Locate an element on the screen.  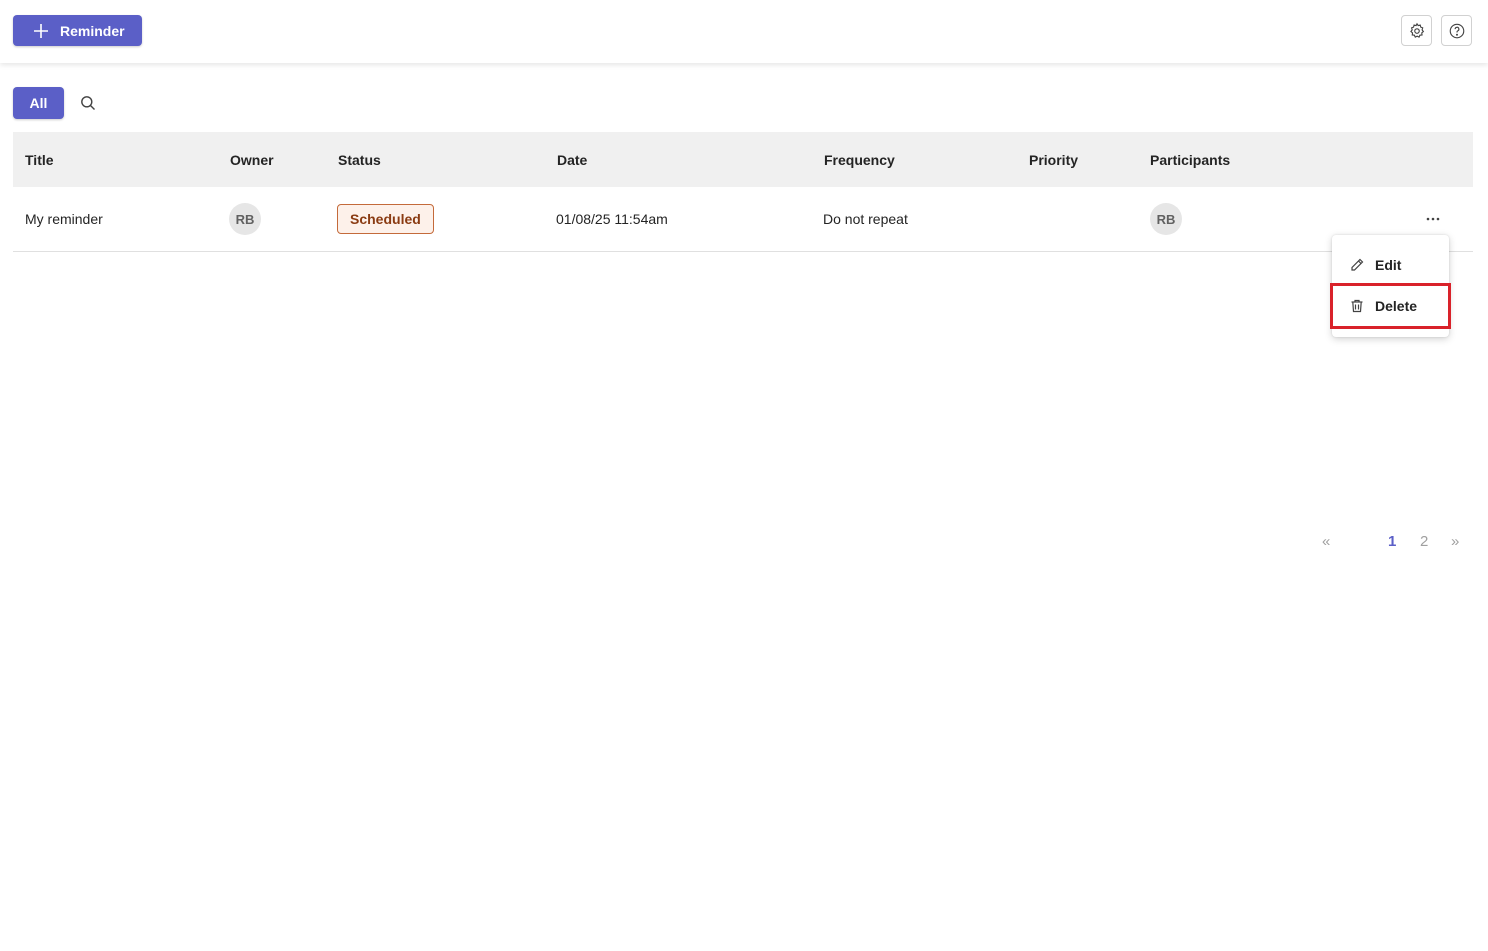
menu-item-edit: Edit is located at coordinates (1390, 265).